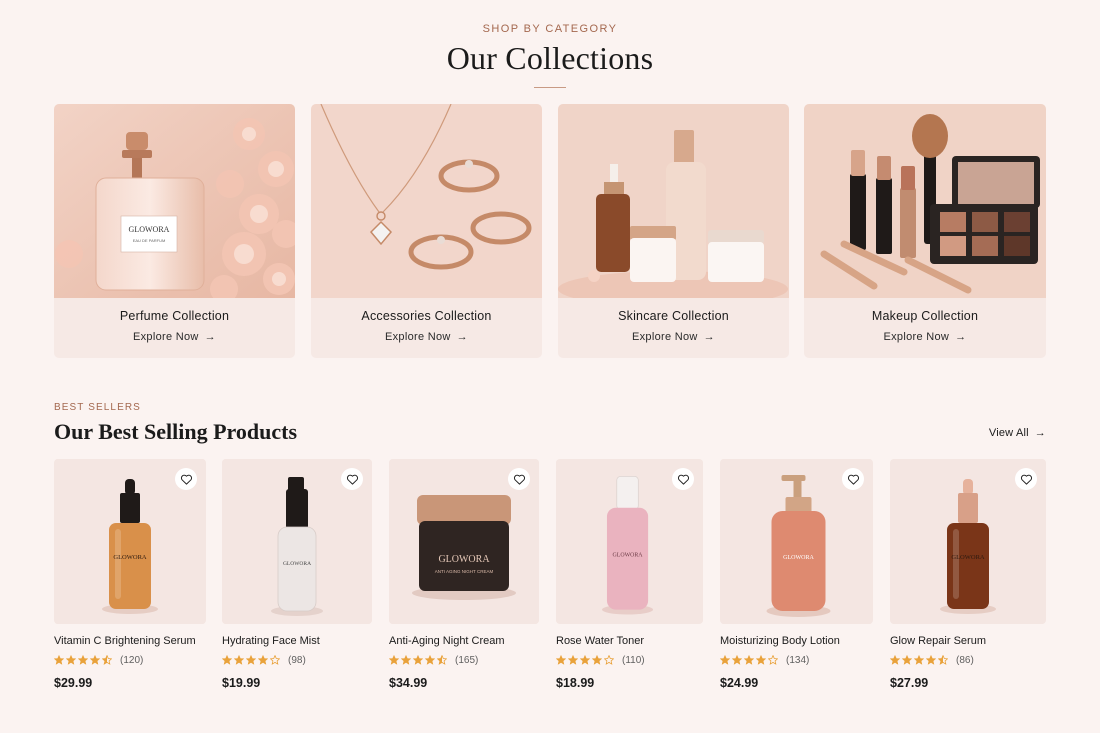 The height and width of the screenshot is (733, 1100). Describe the element at coordinates (925, 201) in the screenshot. I see `makeup-collection-image` at that location.